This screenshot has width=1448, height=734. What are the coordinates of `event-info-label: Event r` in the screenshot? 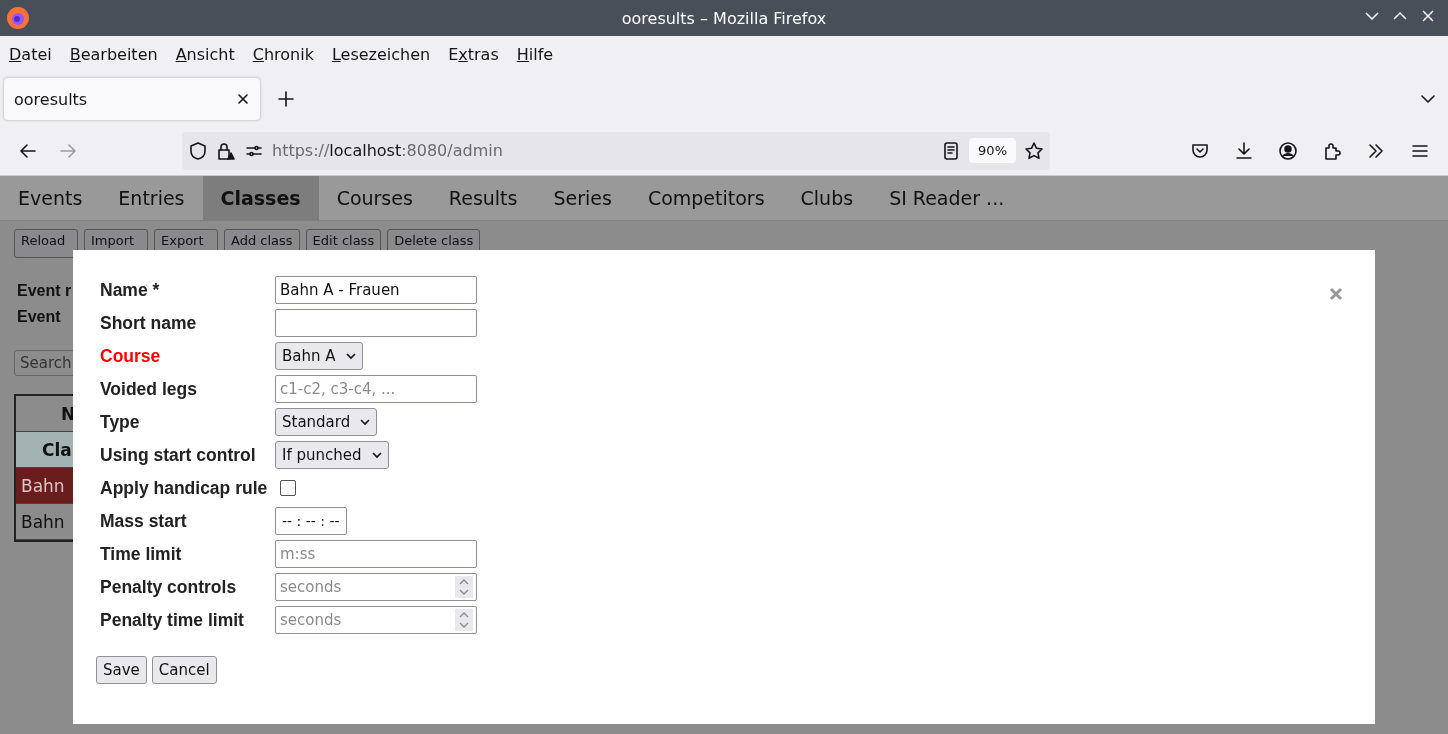 It's located at (44, 291).